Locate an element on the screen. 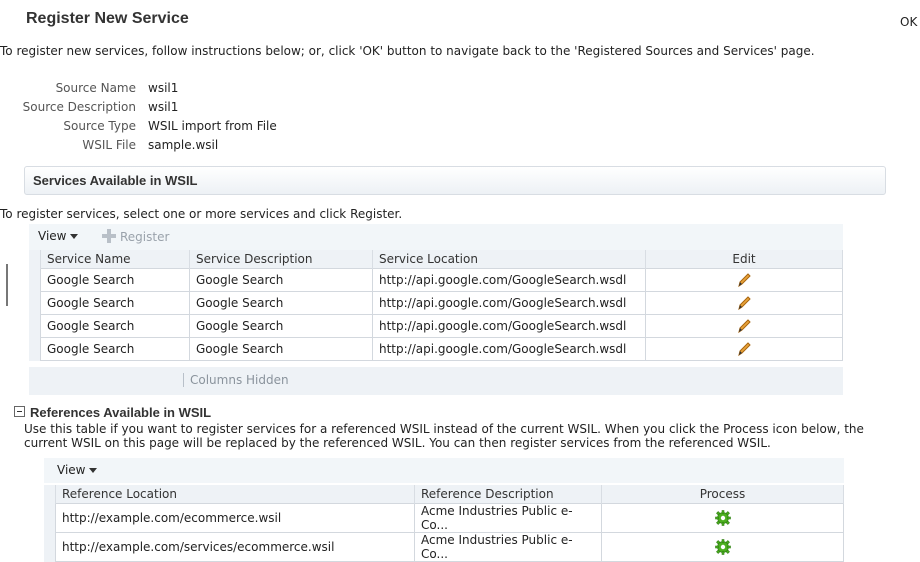 This screenshot has width=920, height=562. source-description-value: wsil1 is located at coordinates (163, 107).